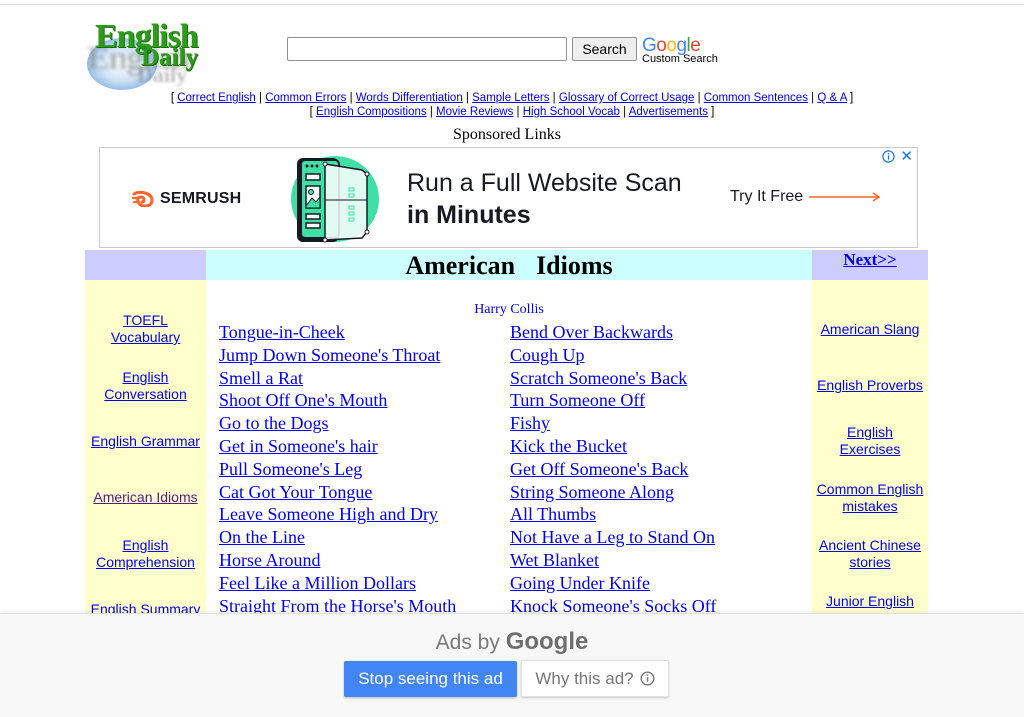  Describe the element at coordinates (474, 112) in the screenshot. I see `nav-link-movie-reviews: Movie Reviews` at that location.